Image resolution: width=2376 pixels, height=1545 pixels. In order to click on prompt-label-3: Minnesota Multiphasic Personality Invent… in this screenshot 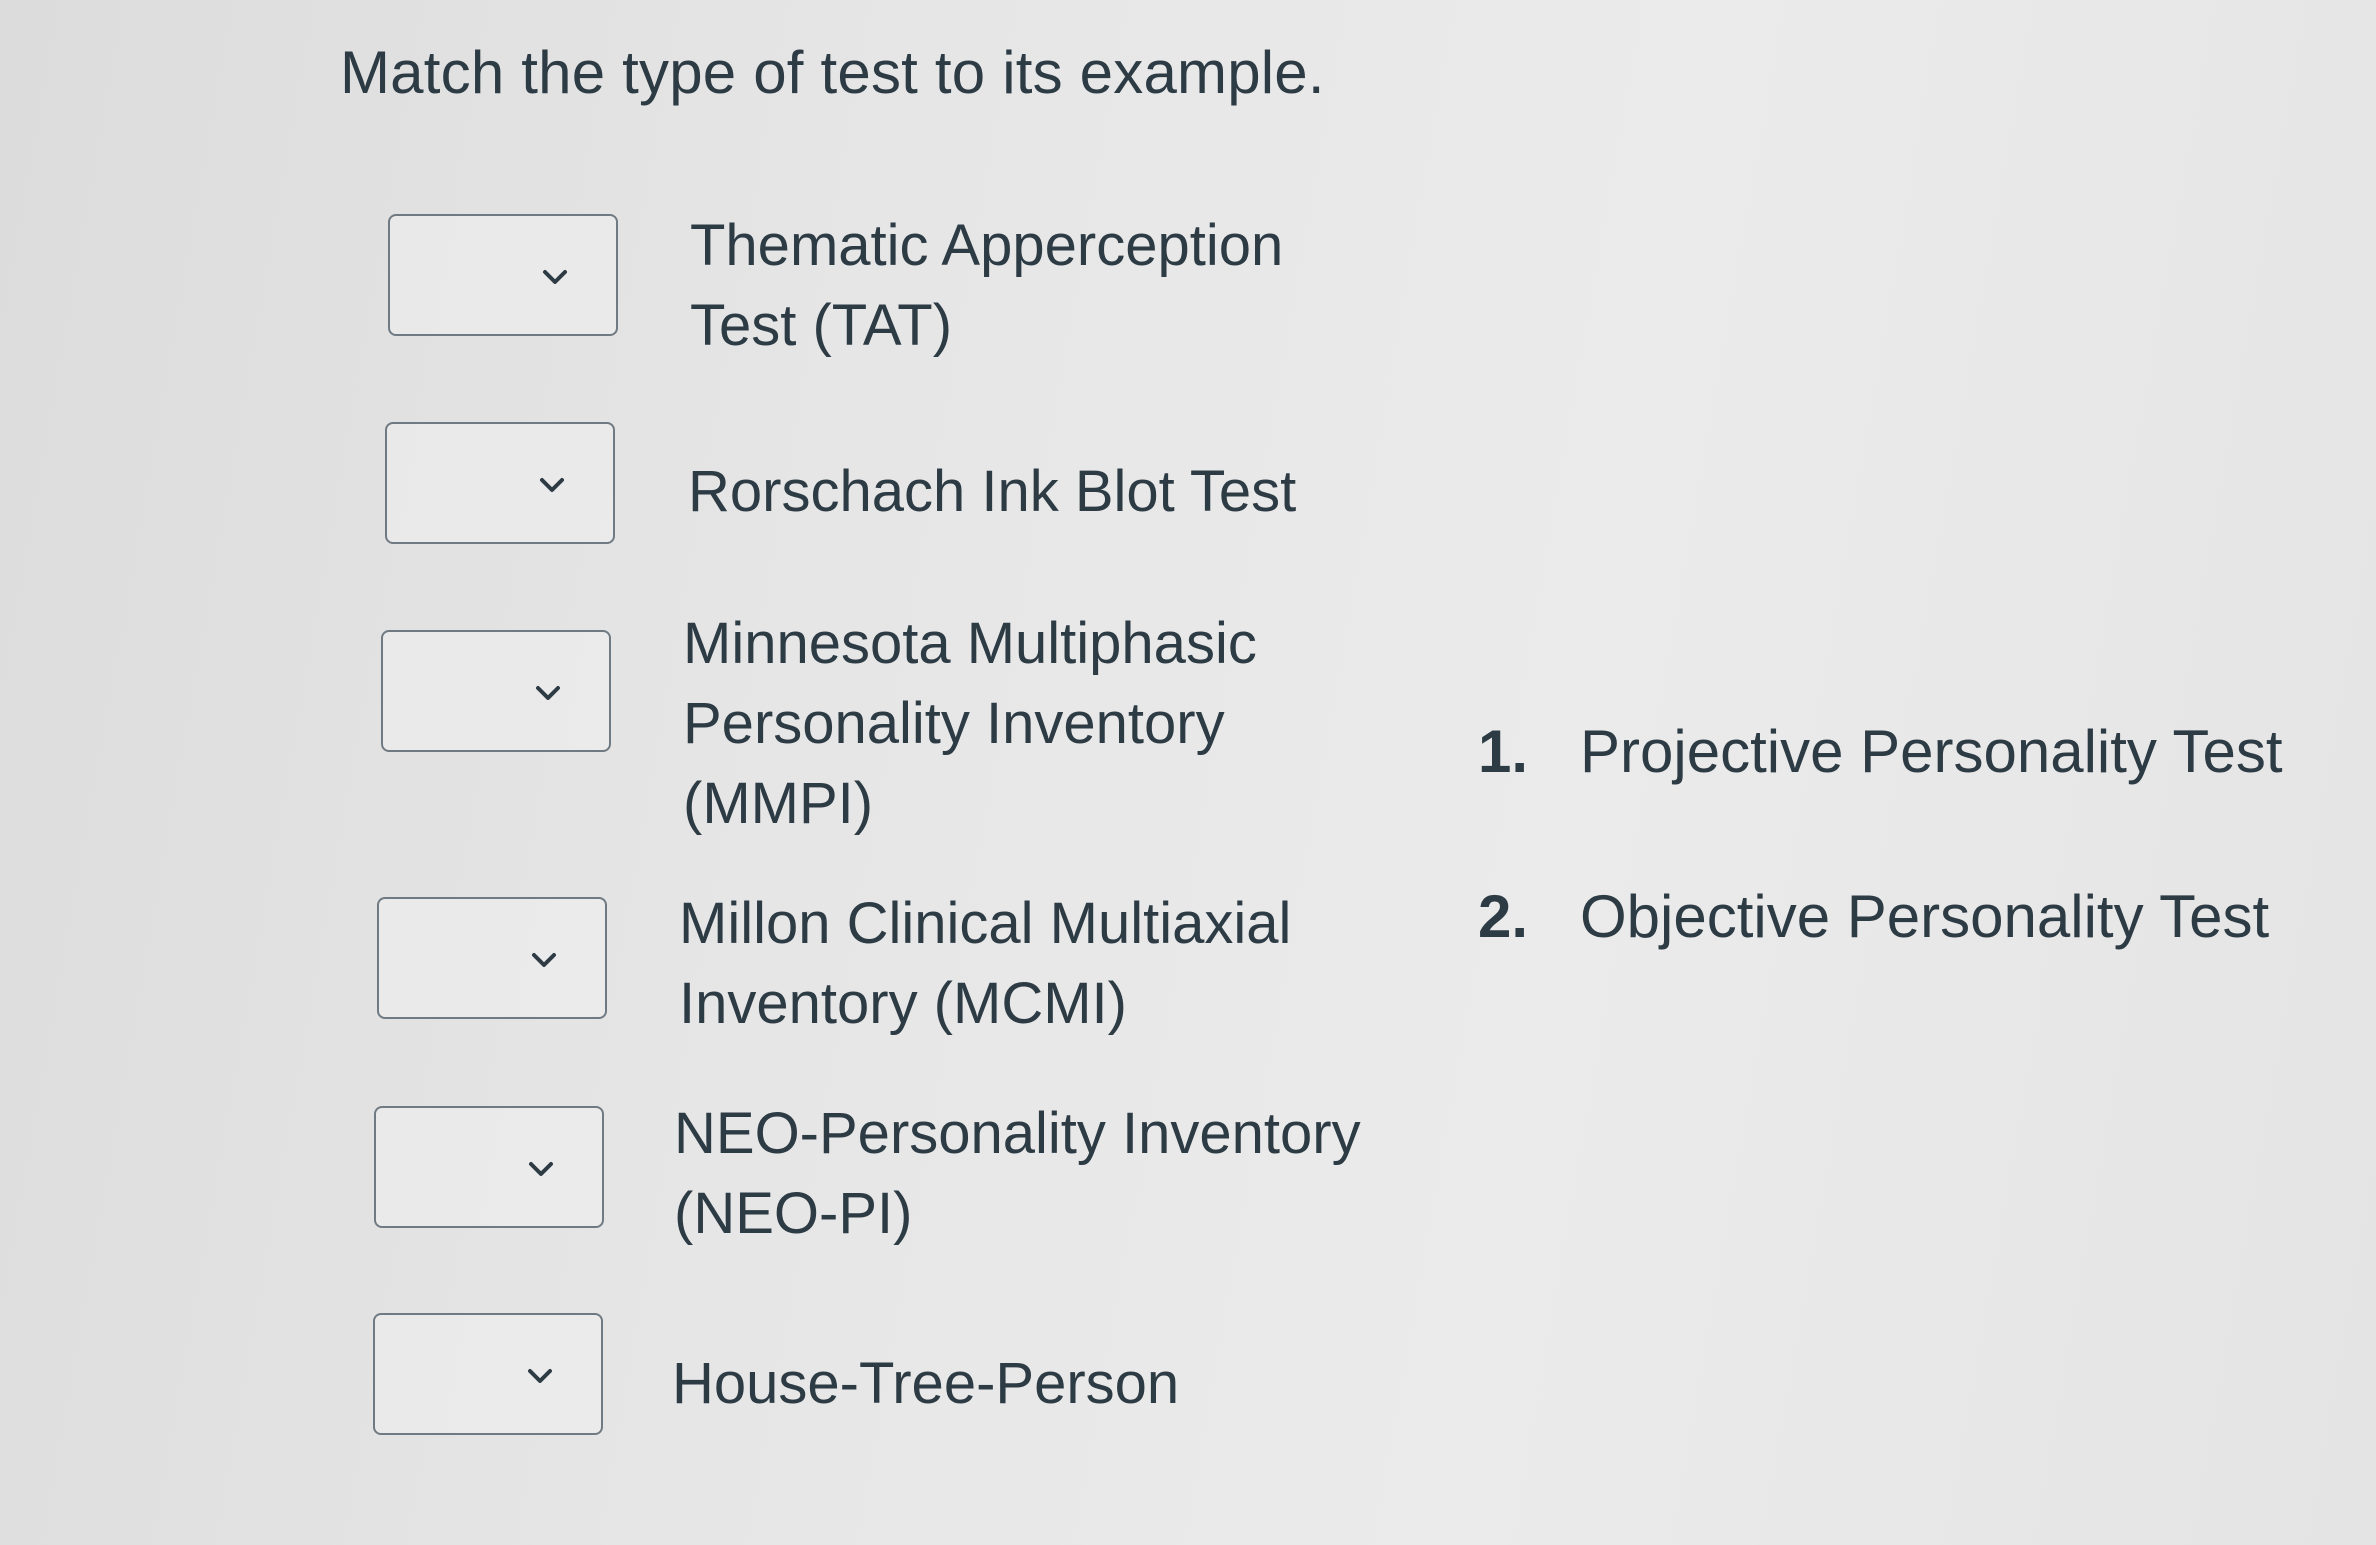, I will do `click(970, 723)`.